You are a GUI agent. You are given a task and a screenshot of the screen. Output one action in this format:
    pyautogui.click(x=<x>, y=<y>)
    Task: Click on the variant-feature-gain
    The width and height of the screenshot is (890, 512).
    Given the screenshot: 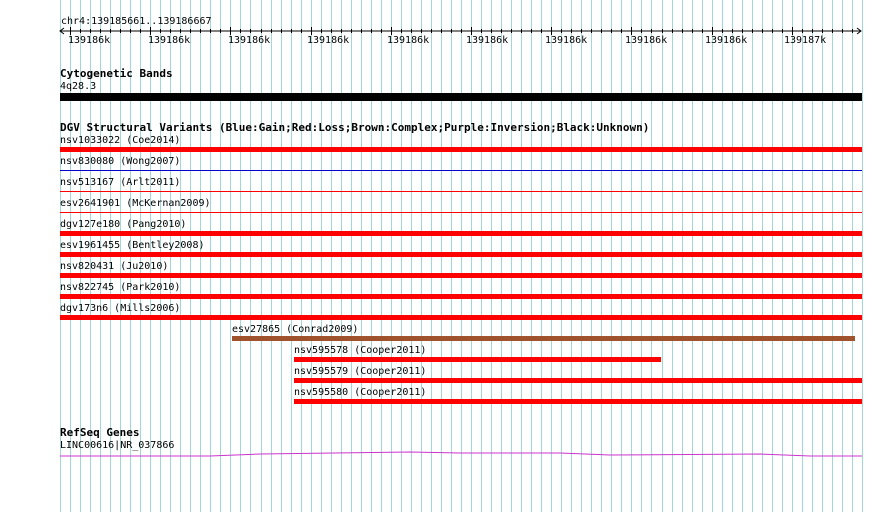 What is the action you would take?
    pyautogui.click(x=461, y=170)
    